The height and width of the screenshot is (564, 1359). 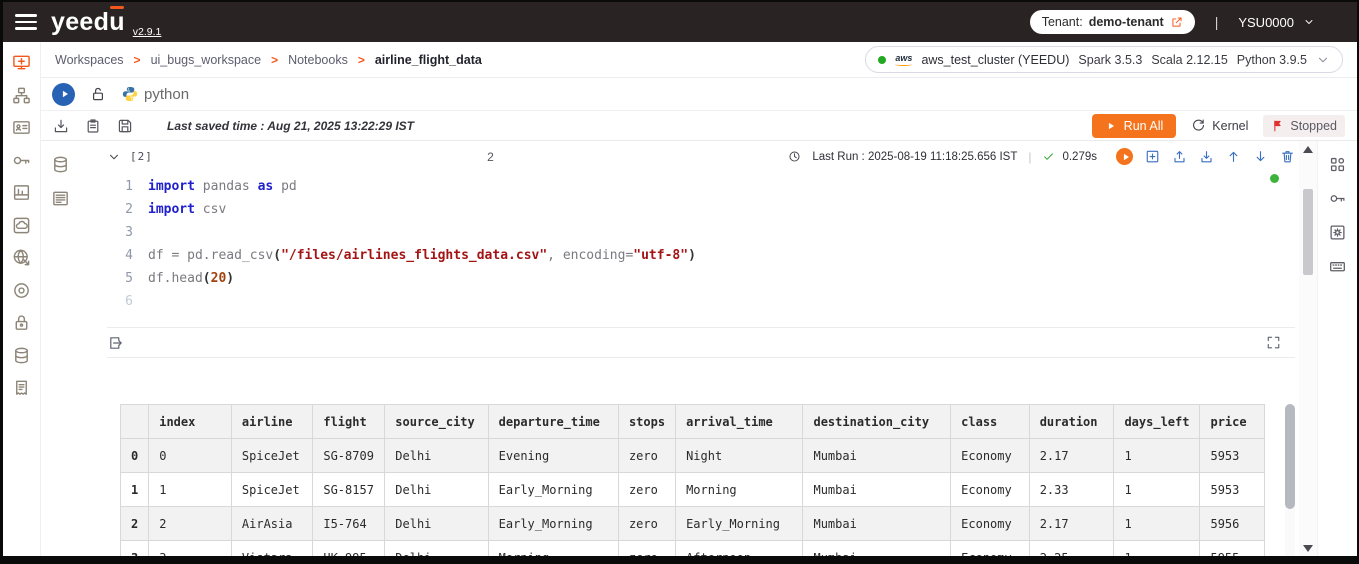 I want to click on keyboard-icon, so click(x=1337, y=266).